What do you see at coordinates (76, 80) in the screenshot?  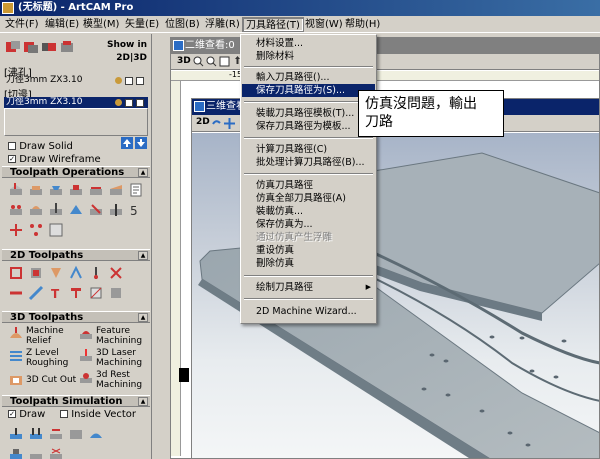 I see `toolpath-item-drill: 刀徑3mm ZX3.10` at bounding box center [76, 80].